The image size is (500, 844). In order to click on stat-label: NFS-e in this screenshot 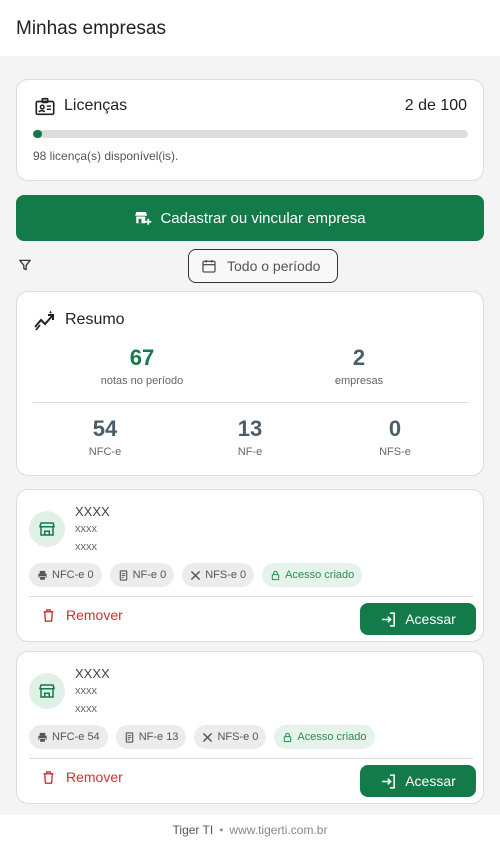, I will do `click(395, 452)`.